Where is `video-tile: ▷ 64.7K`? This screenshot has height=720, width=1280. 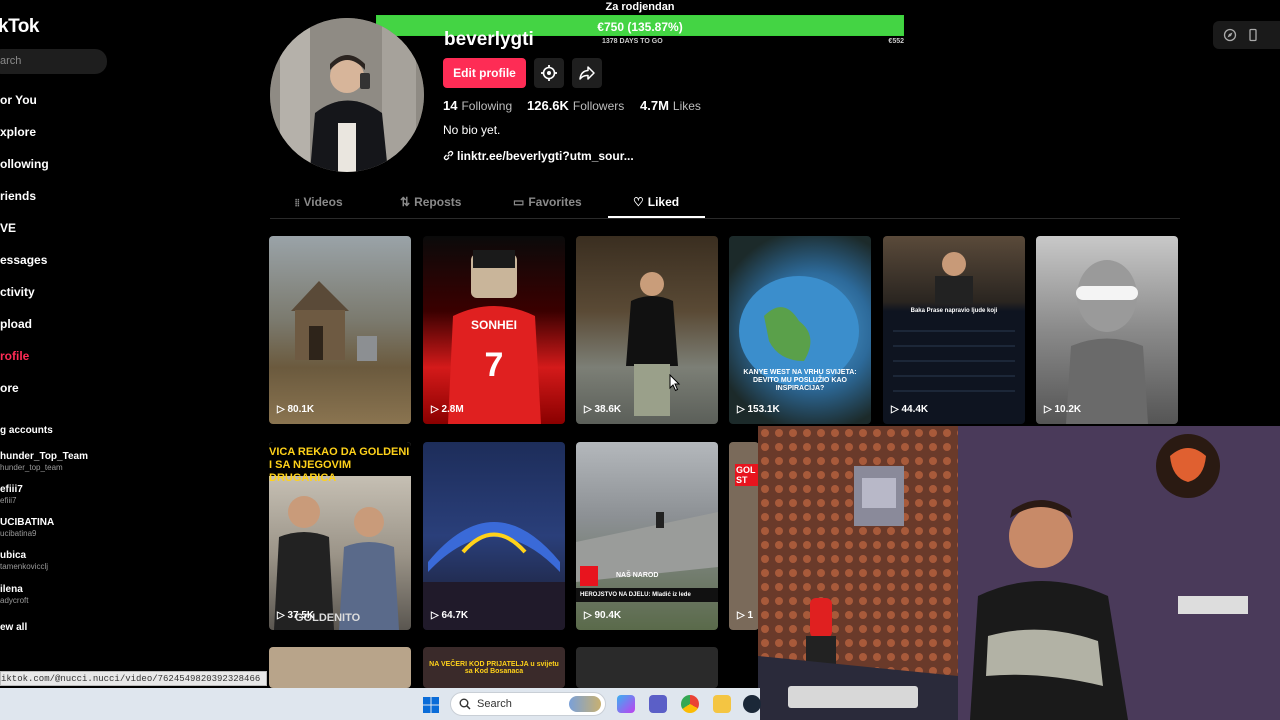 video-tile: ▷ 64.7K is located at coordinates (494, 536).